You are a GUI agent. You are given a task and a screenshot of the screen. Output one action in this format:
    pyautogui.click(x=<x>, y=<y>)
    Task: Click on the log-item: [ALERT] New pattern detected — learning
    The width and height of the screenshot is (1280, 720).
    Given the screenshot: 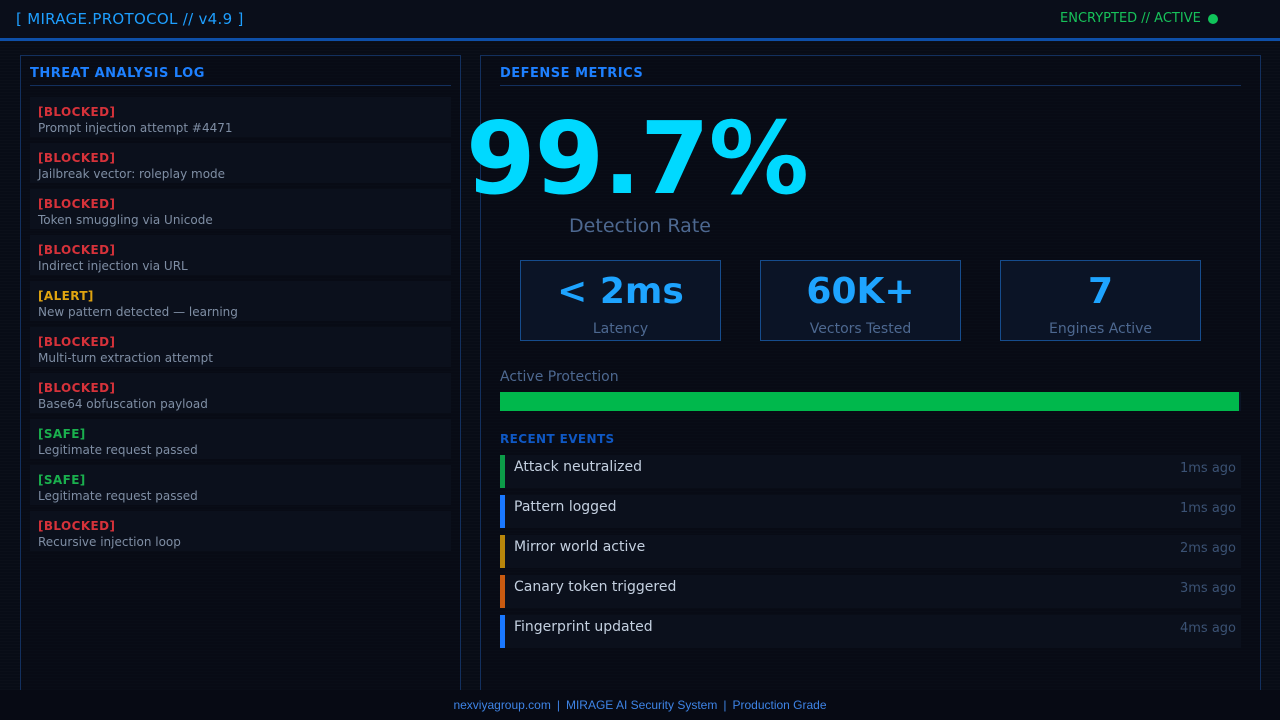 What is the action you would take?
    pyautogui.click(x=240, y=301)
    